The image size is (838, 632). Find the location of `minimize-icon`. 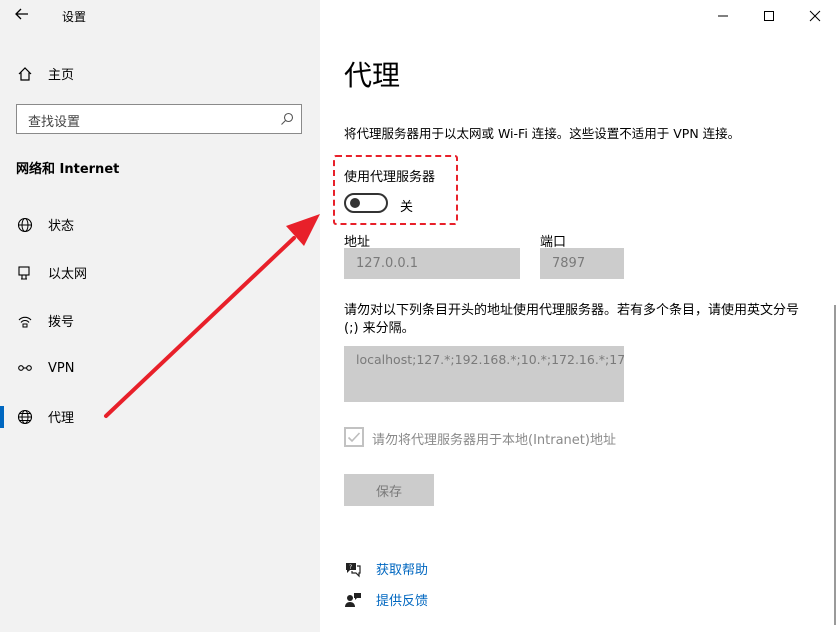

minimize-icon is located at coordinates (723, 16).